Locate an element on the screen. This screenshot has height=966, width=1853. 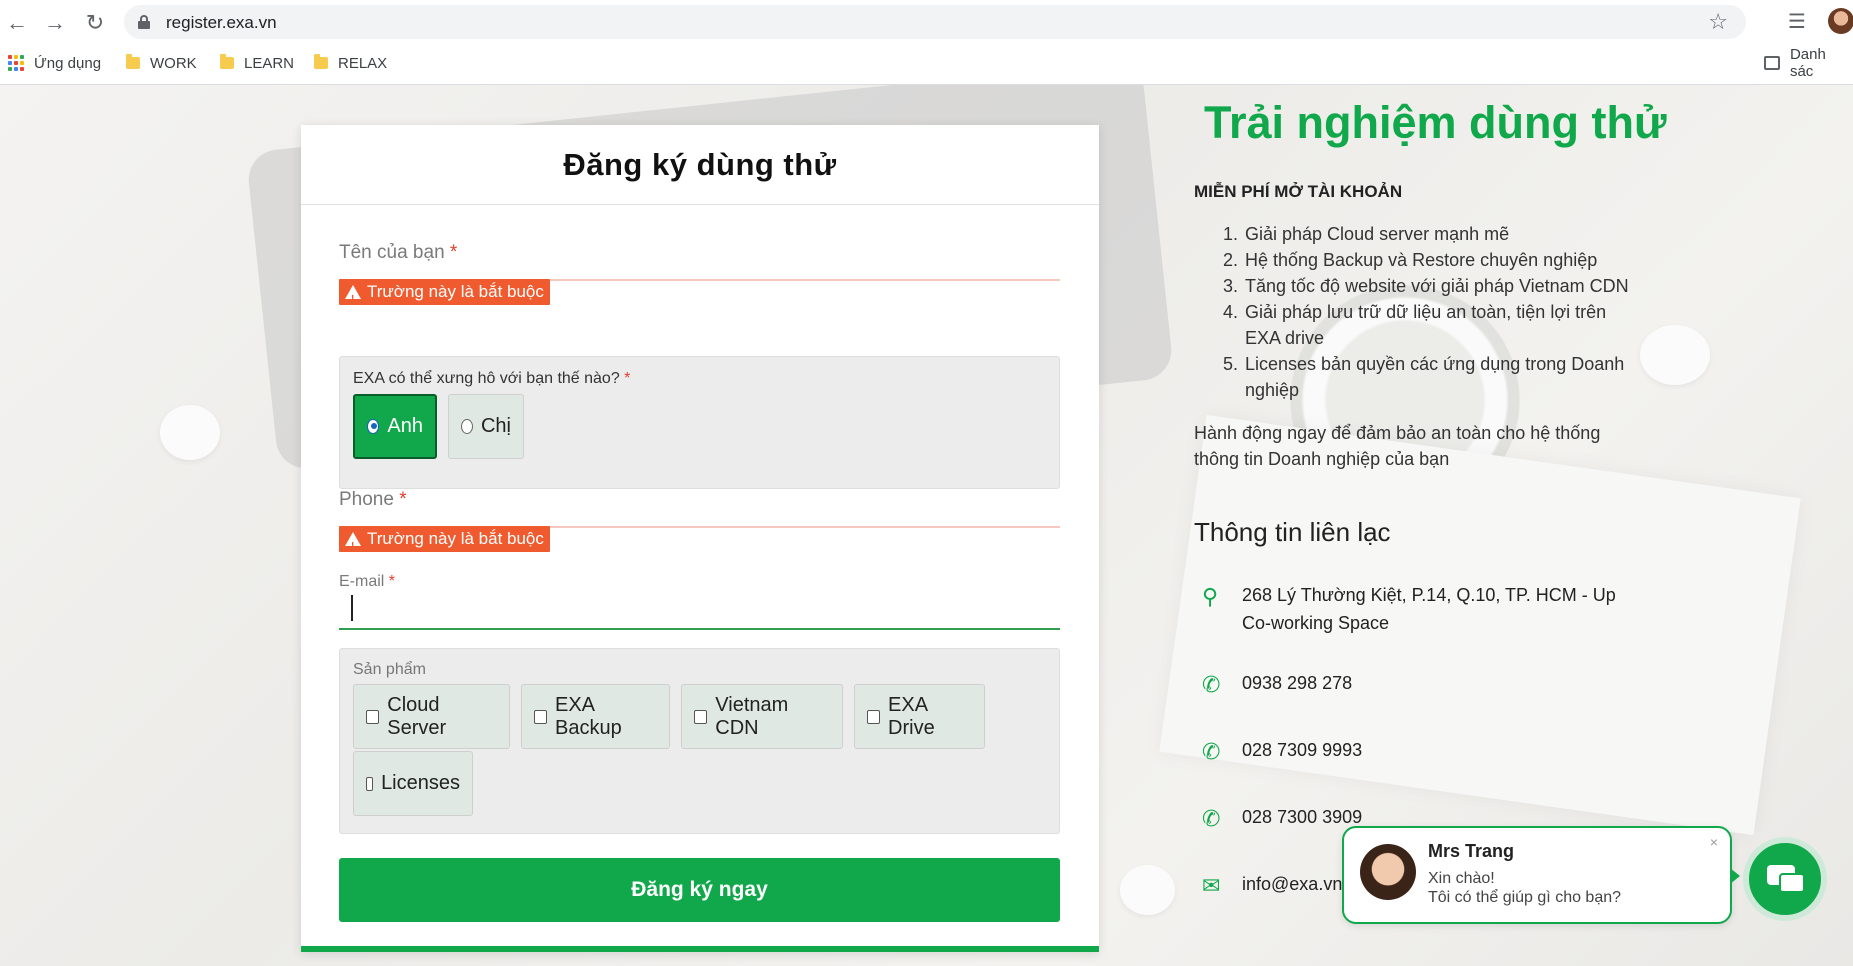
address-row: ← → ↻ register.exa.vn ☆ ☰ is located at coordinates (926, 22).